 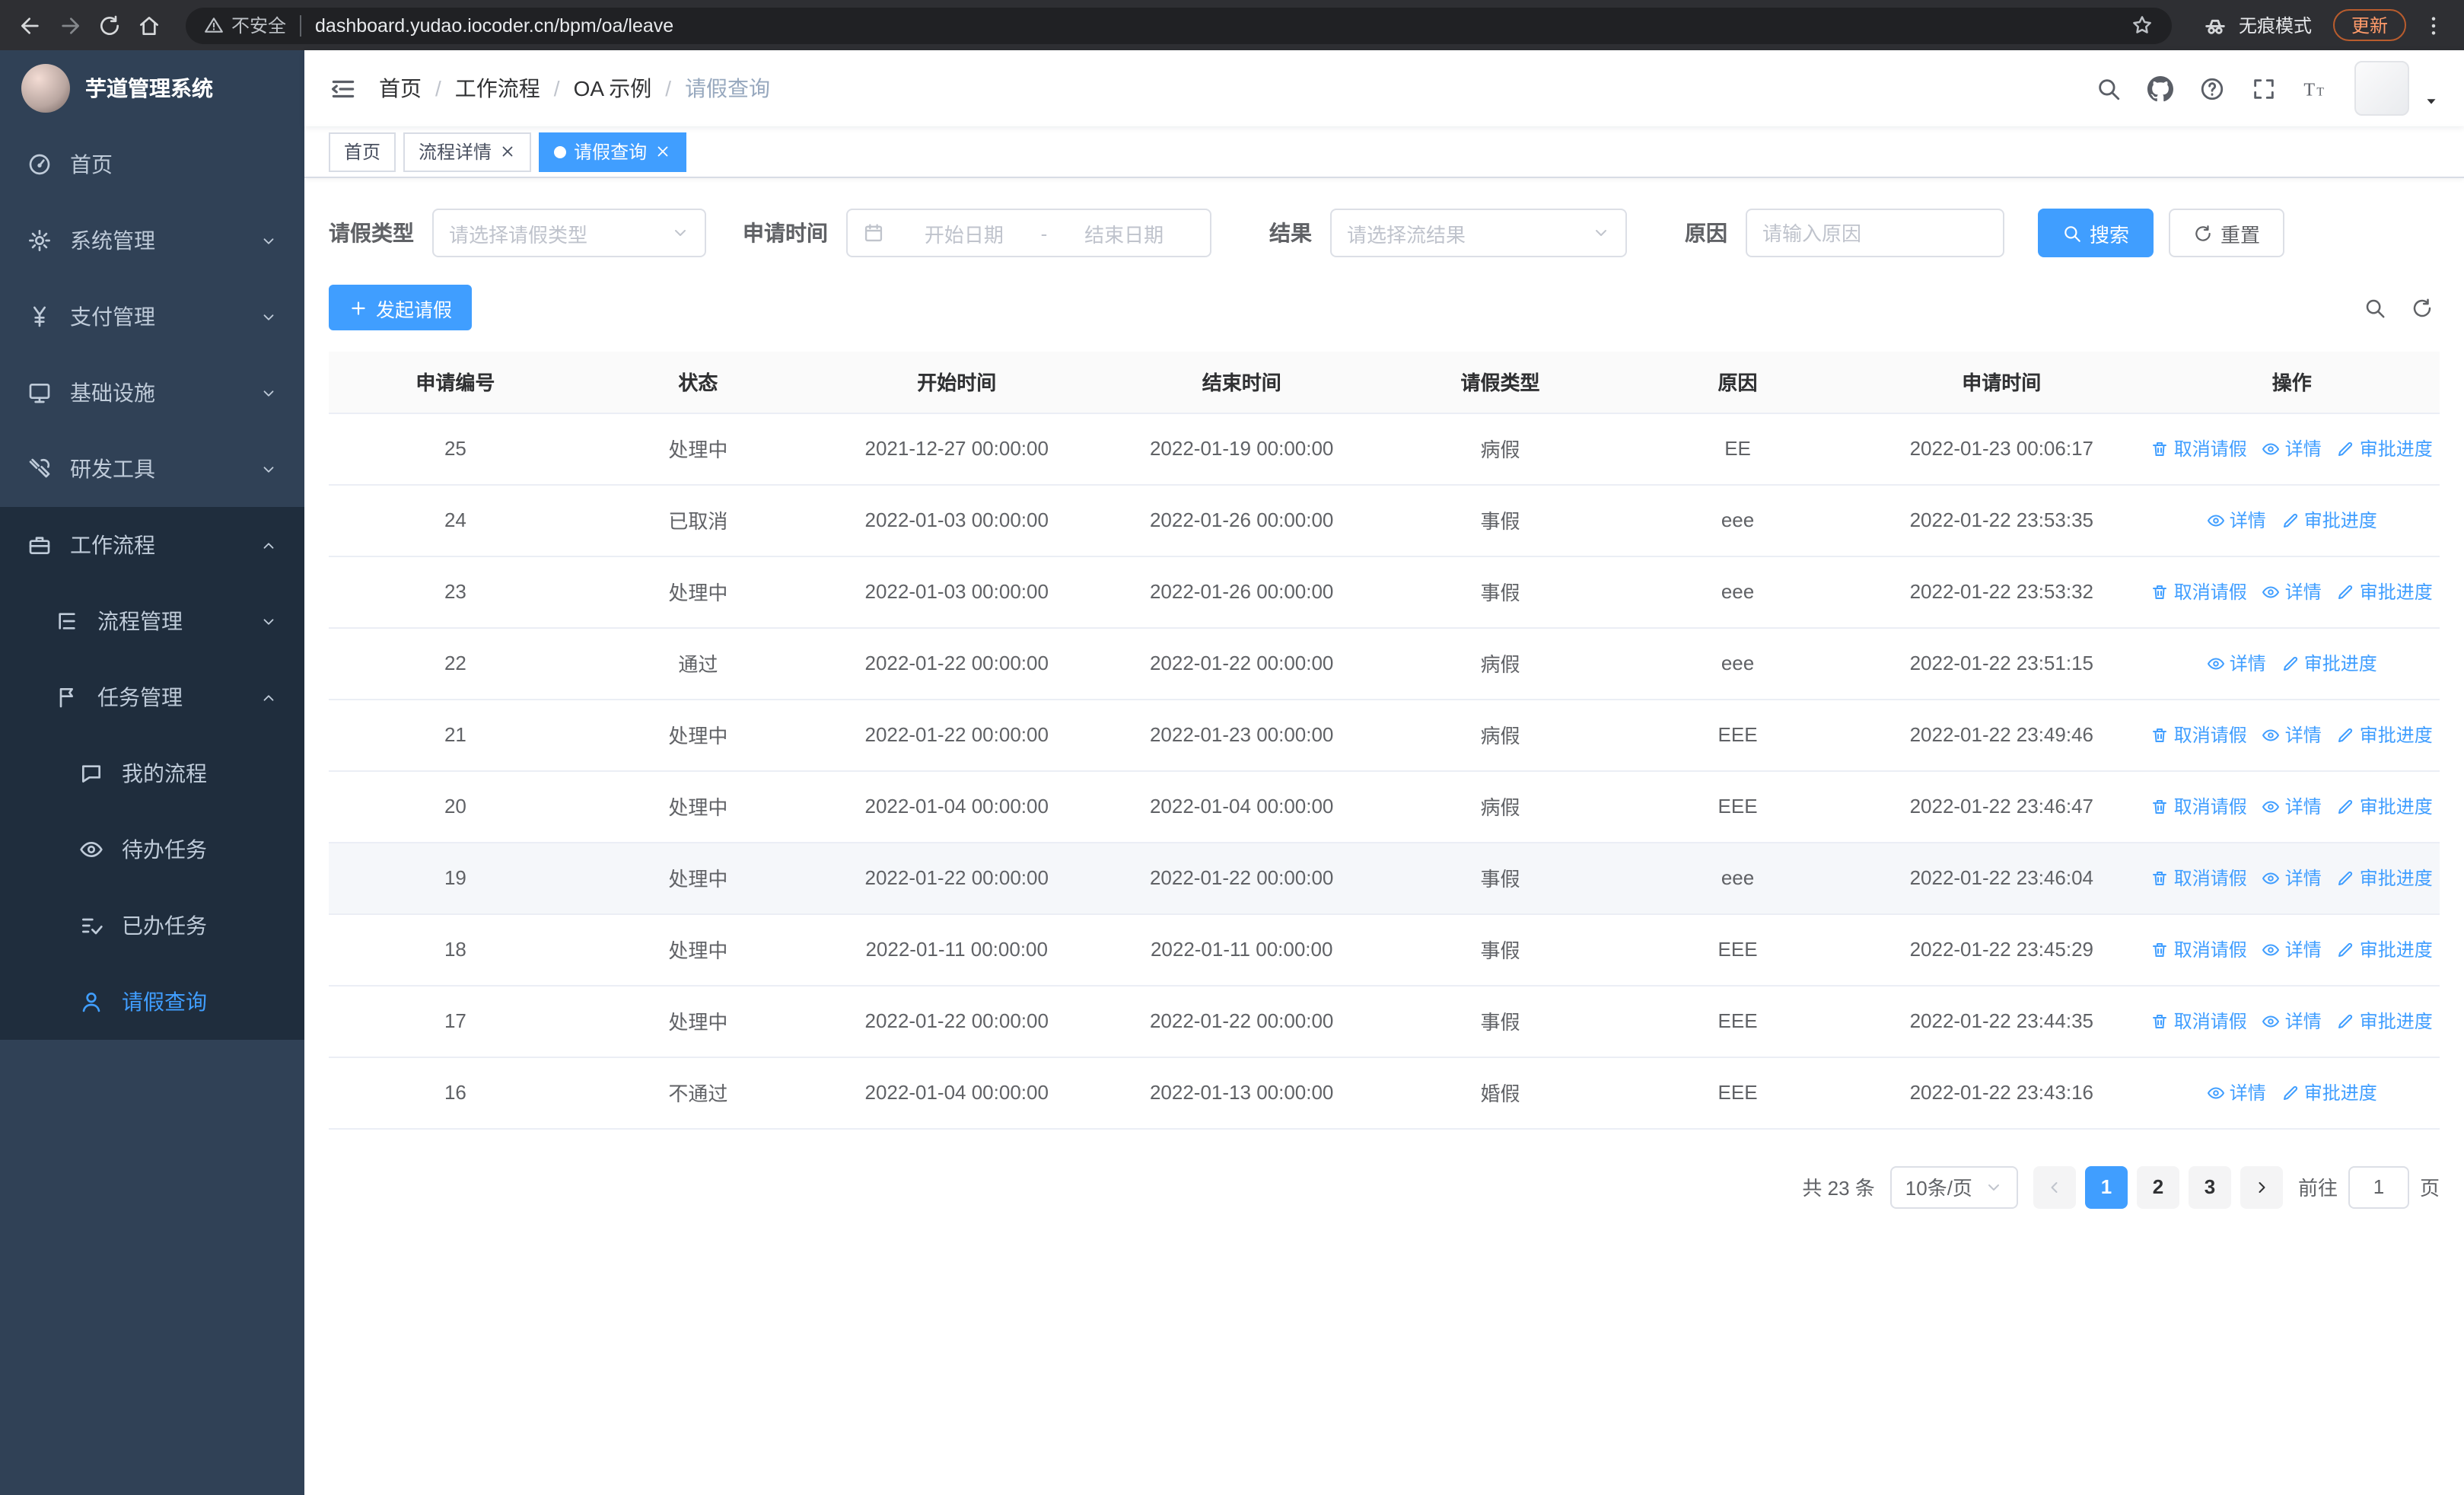 What do you see at coordinates (362, 151) in the screenshot?
I see `tab-0: 首页` at bounding box center [362, 151].